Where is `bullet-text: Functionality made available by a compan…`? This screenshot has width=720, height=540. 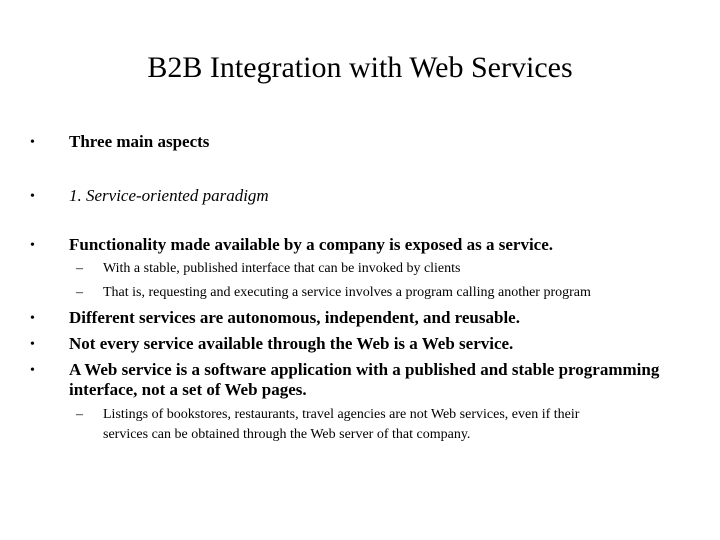
bullet-text: Functionality made available by a compan… is located at coordinates (311, 244).